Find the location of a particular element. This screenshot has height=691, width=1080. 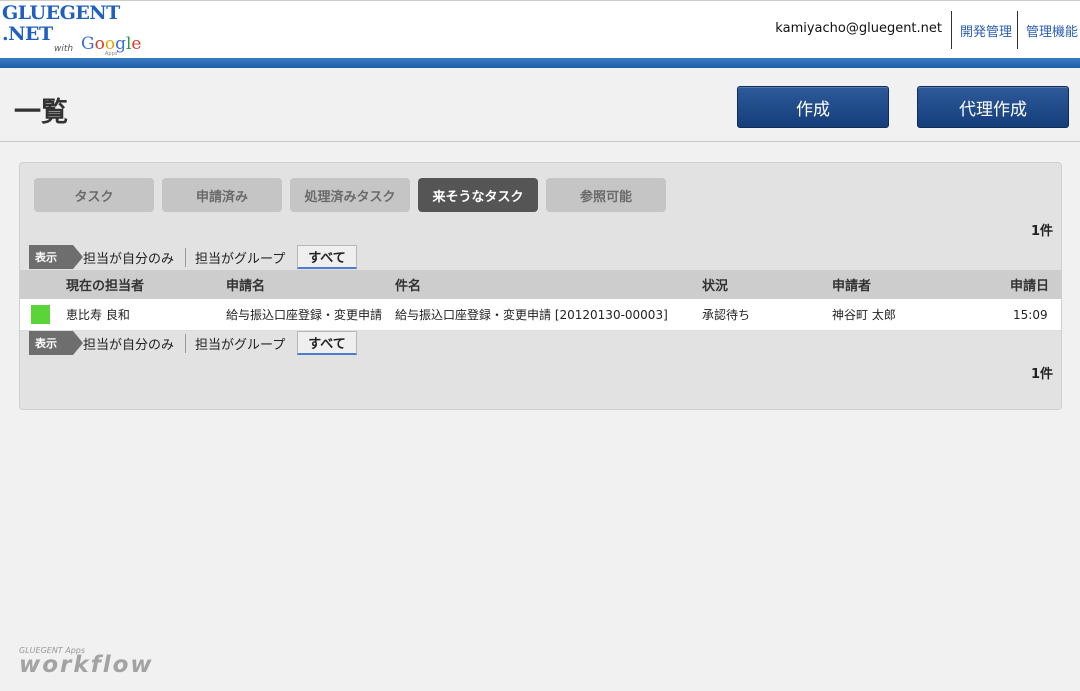

tab-tasks: タスク is located at coordinates (94, 195).